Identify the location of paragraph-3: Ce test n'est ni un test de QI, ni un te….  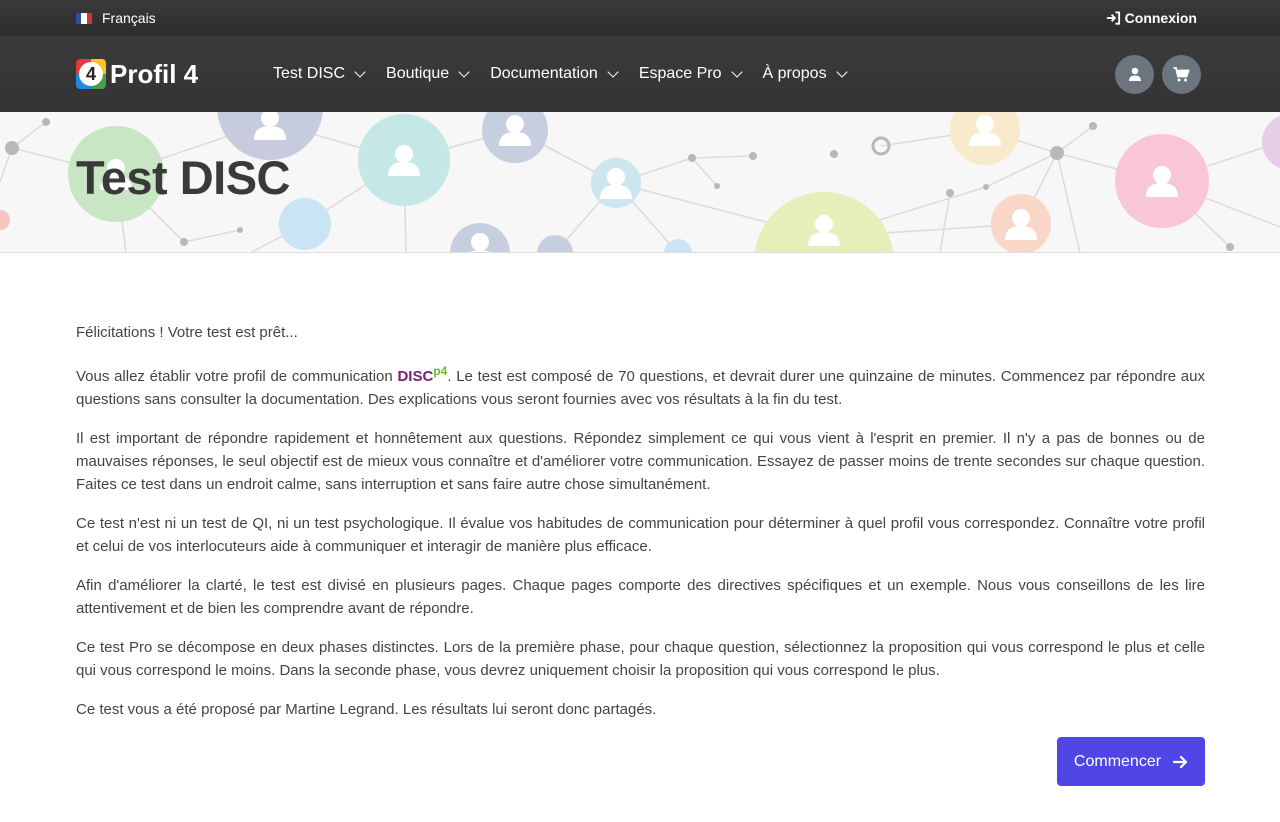
(640, 535).